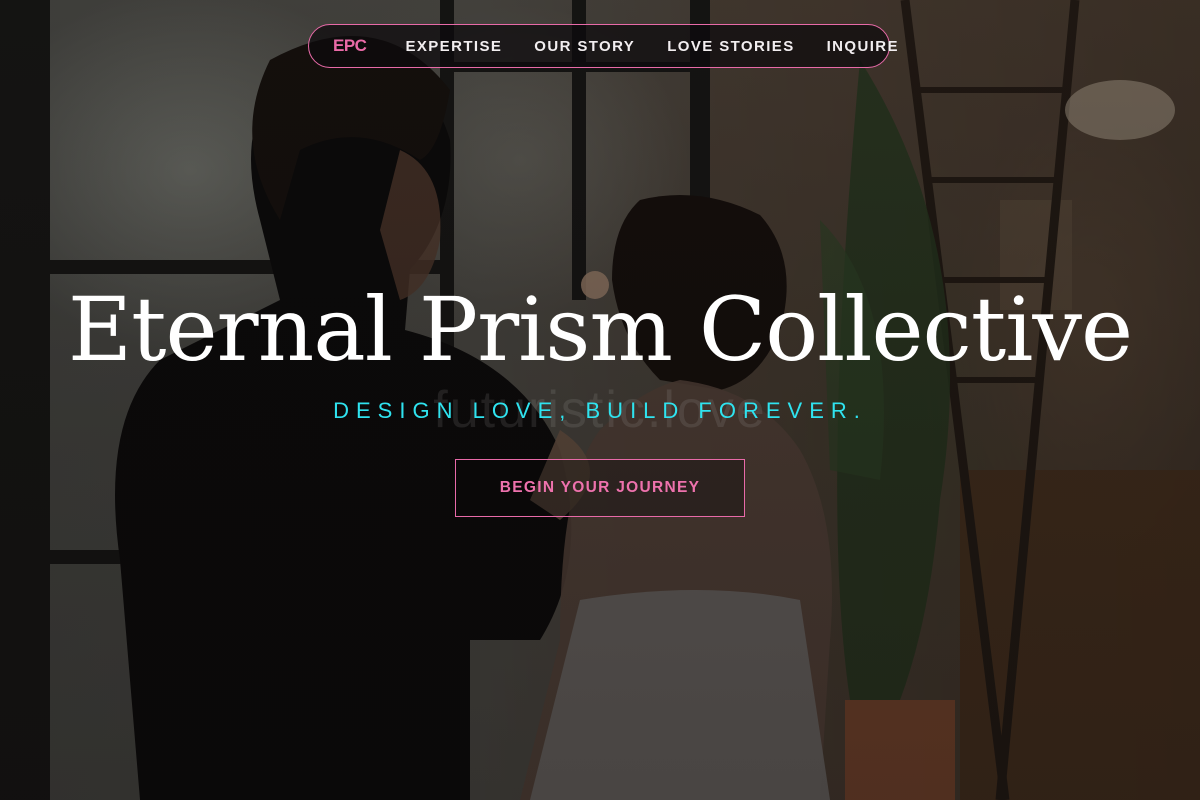  I want to click on brand-logo: EPC, so click(350, 46).